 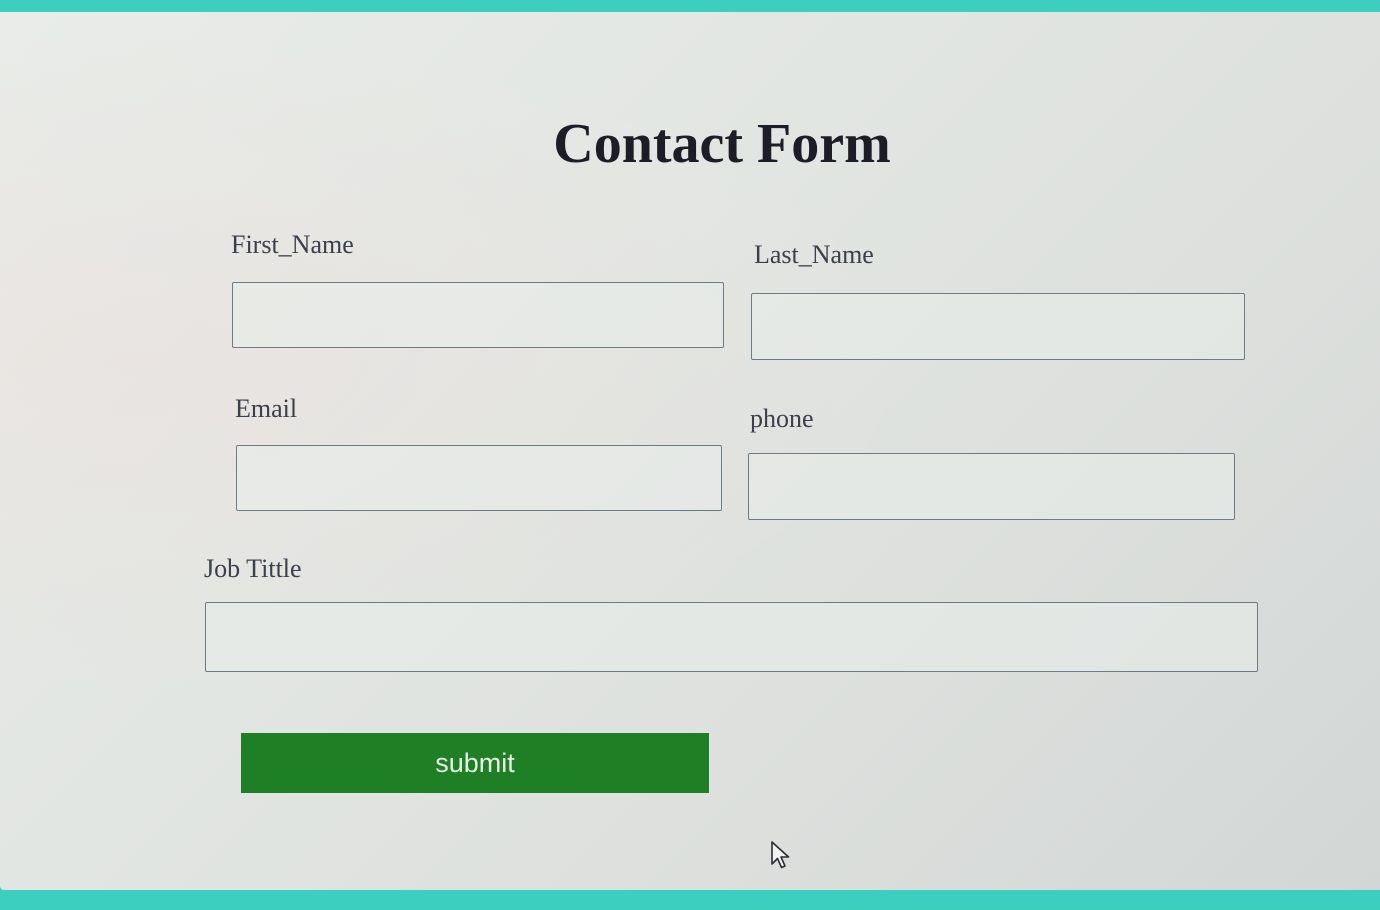 What do you see at coordinates (266, 408) in the screenshot?
I see `email-label: Email` at bounding box center [266, 408].